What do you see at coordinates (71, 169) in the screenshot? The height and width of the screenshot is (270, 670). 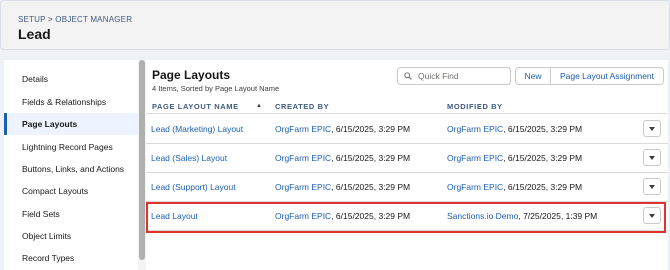 I see `sidebar-item-buttons-links-actions: Buttons, Links, and Actions` at bounding box center [71, 169].